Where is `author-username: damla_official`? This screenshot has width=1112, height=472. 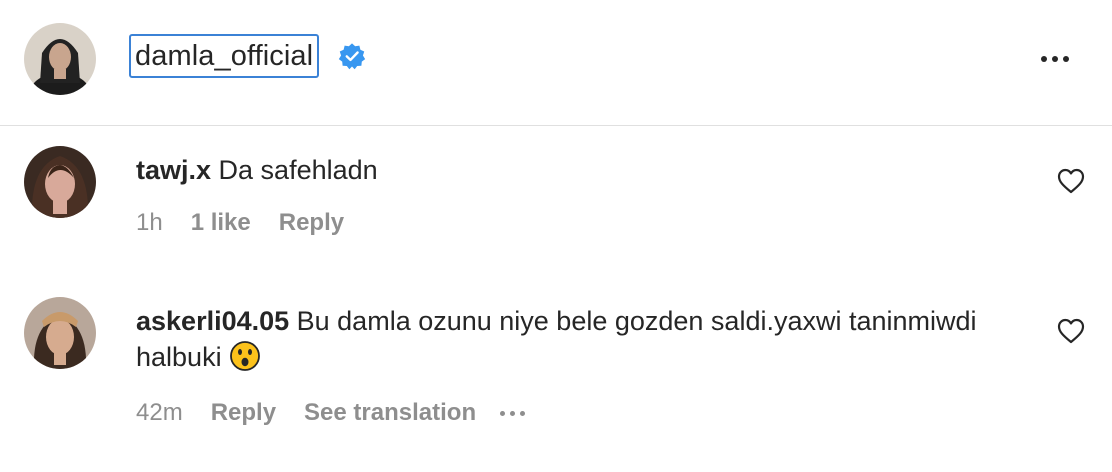
author-username: damla_official is located at coordinates (224, 56).